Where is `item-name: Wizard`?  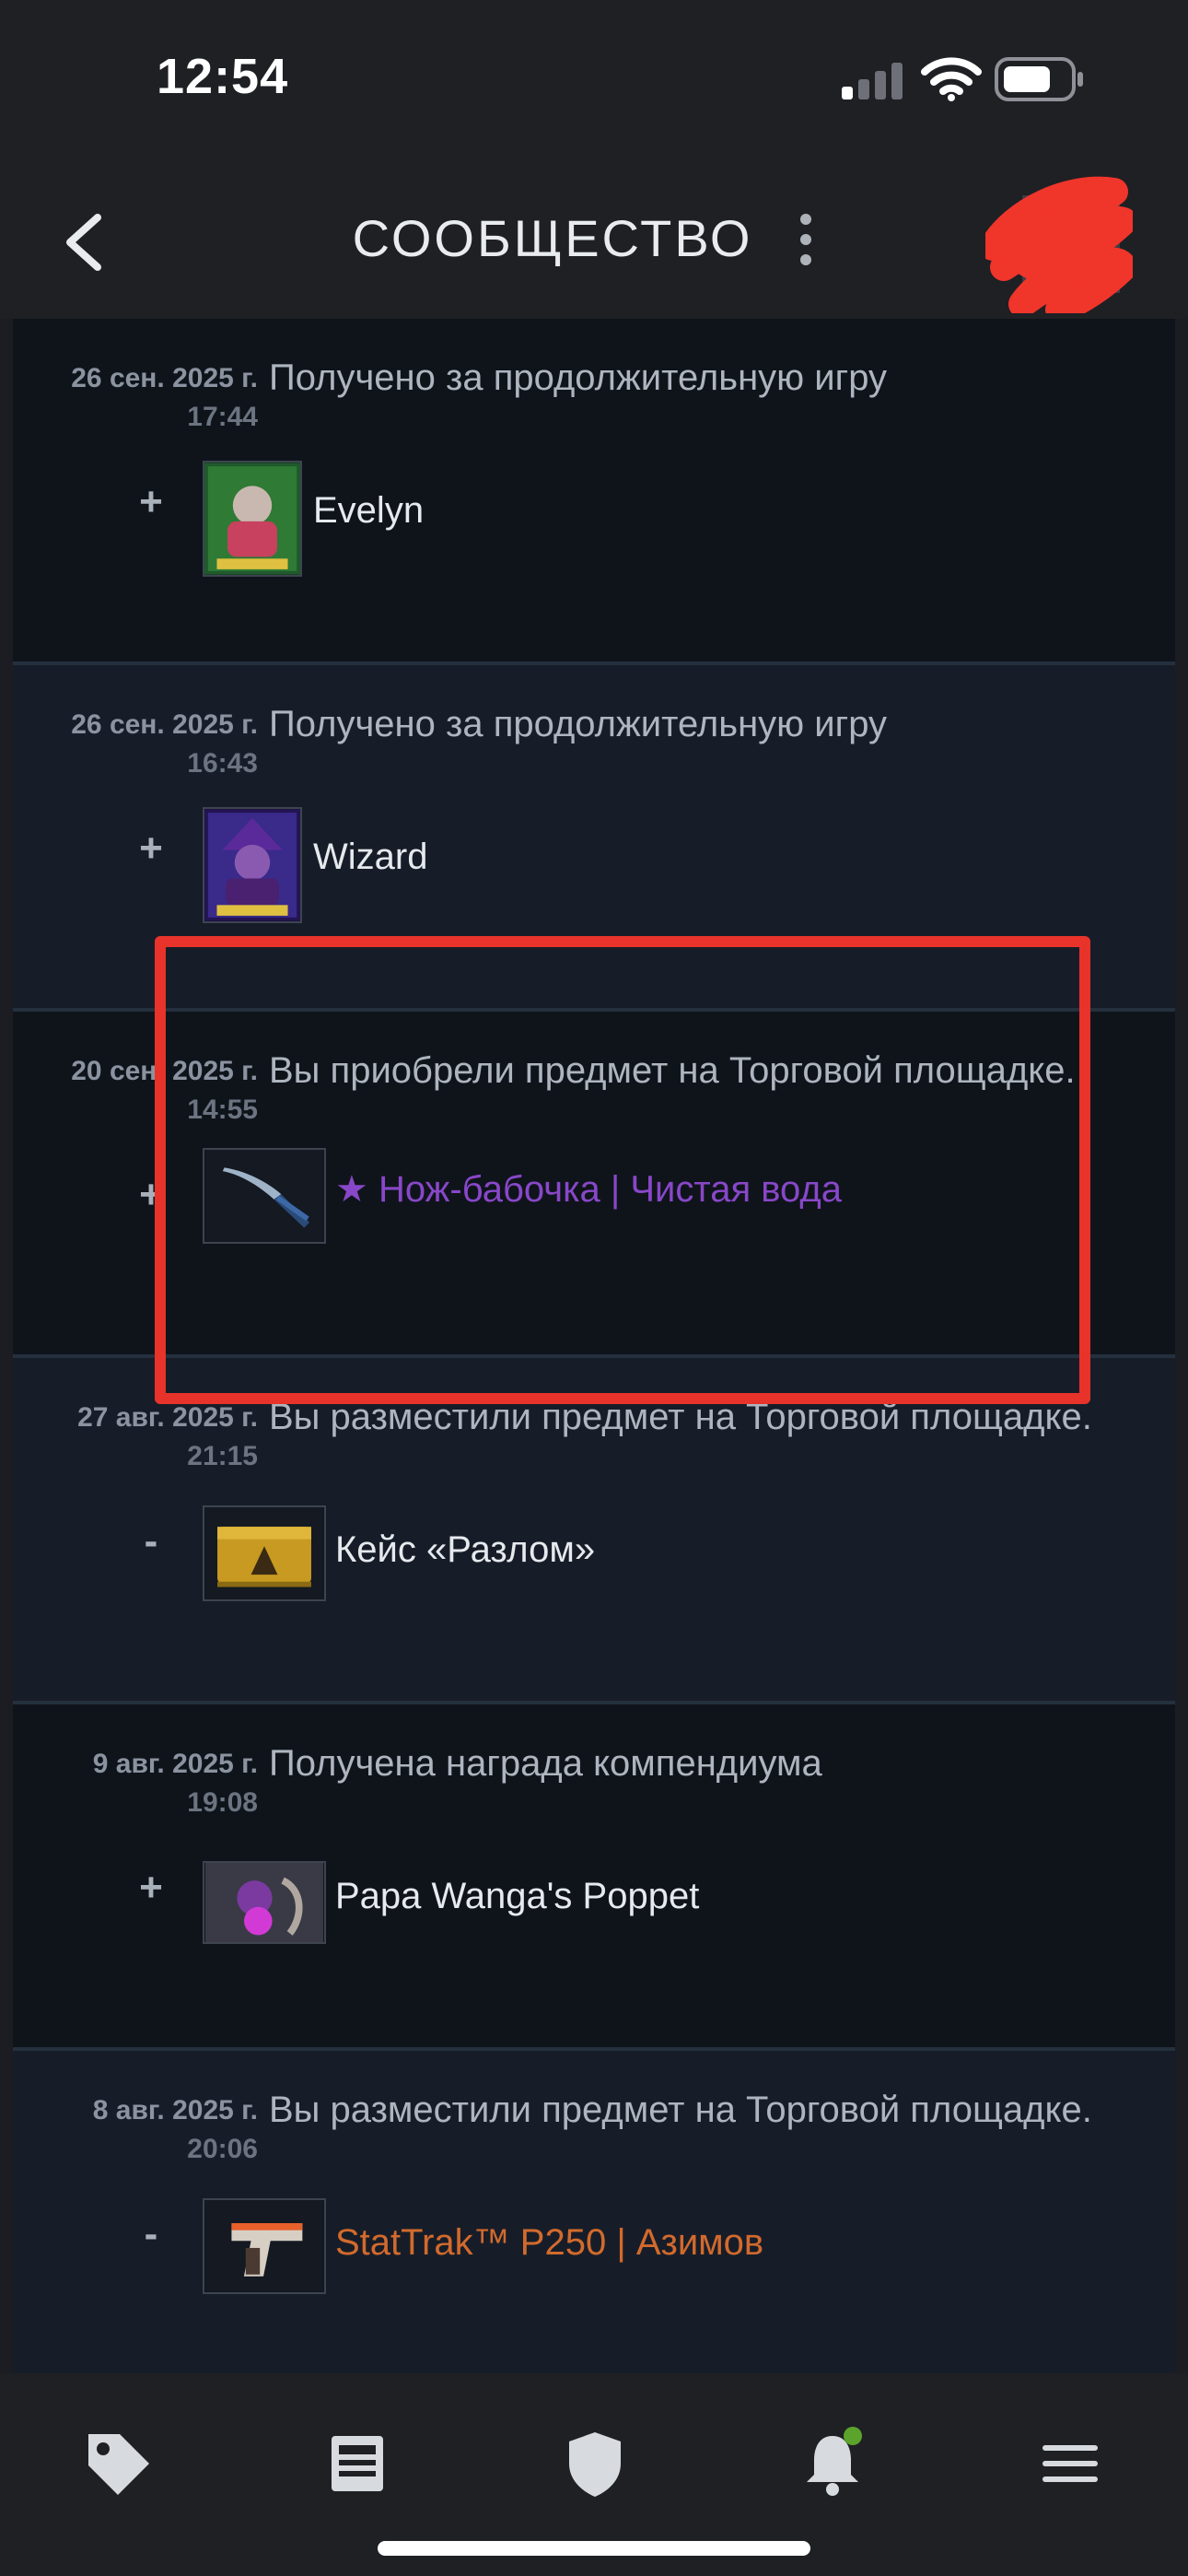
item-name: Wizard is located at coordinates (370, 857).